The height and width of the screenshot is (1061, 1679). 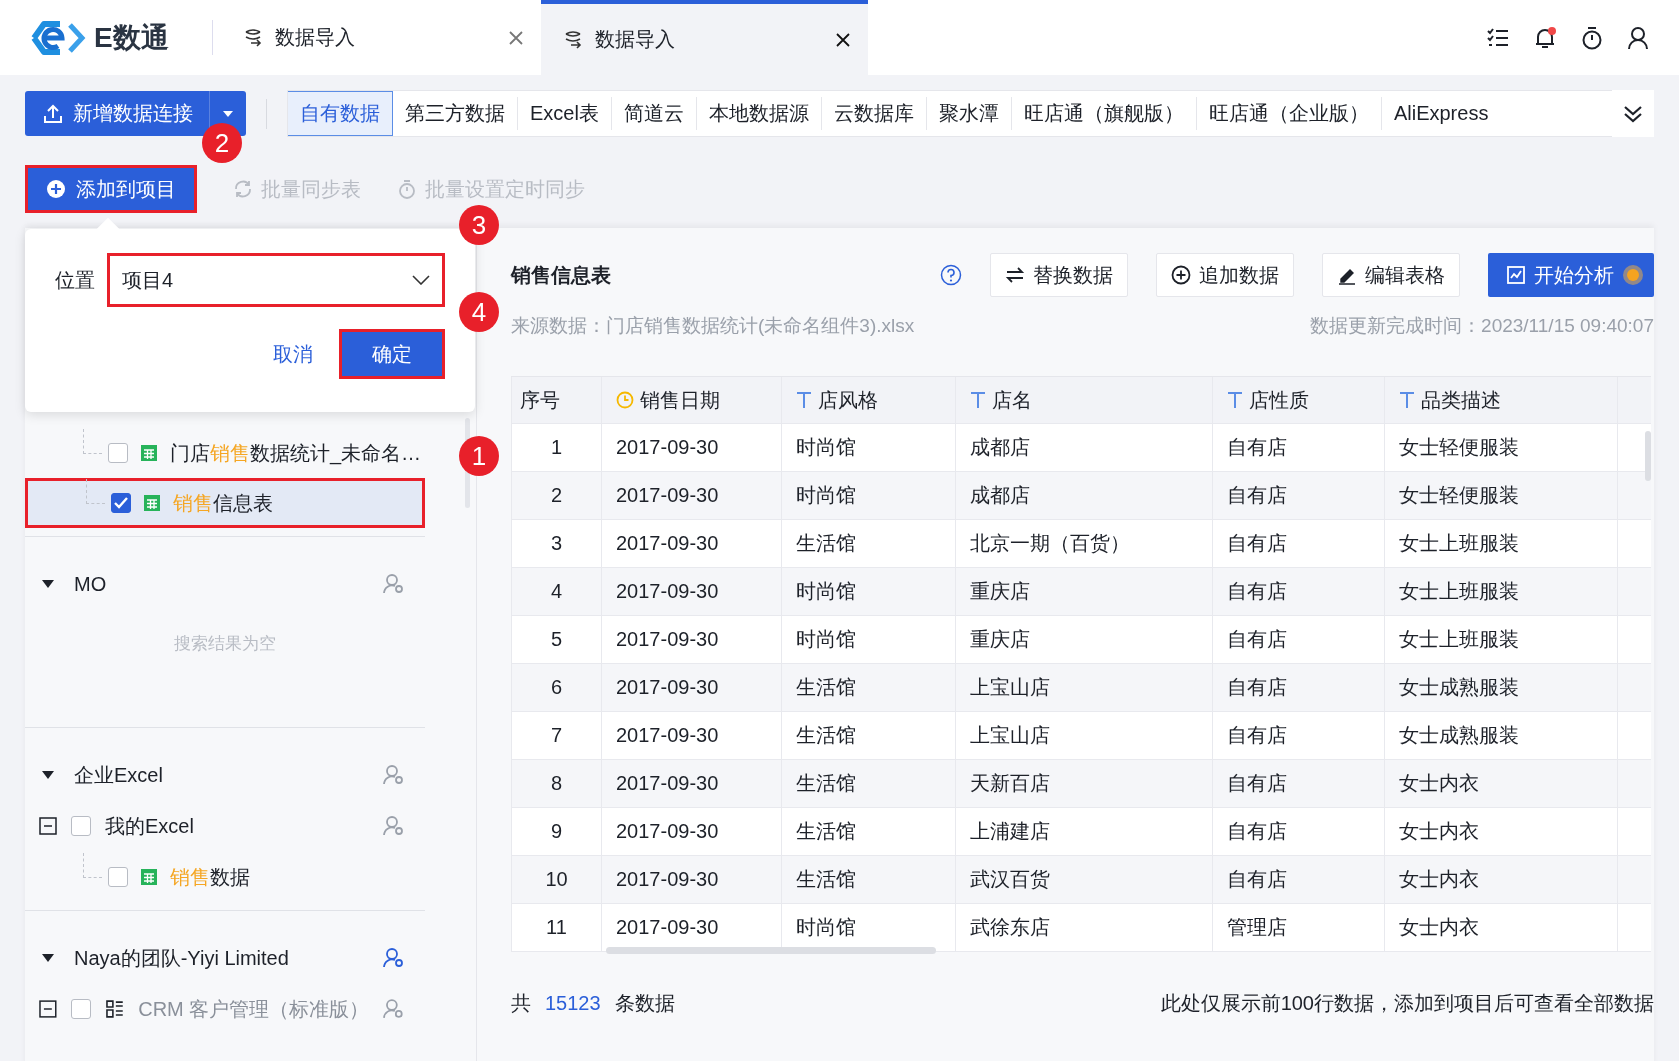 I want to click on source-tab: 本地数据源, so click(x=758, y=113).